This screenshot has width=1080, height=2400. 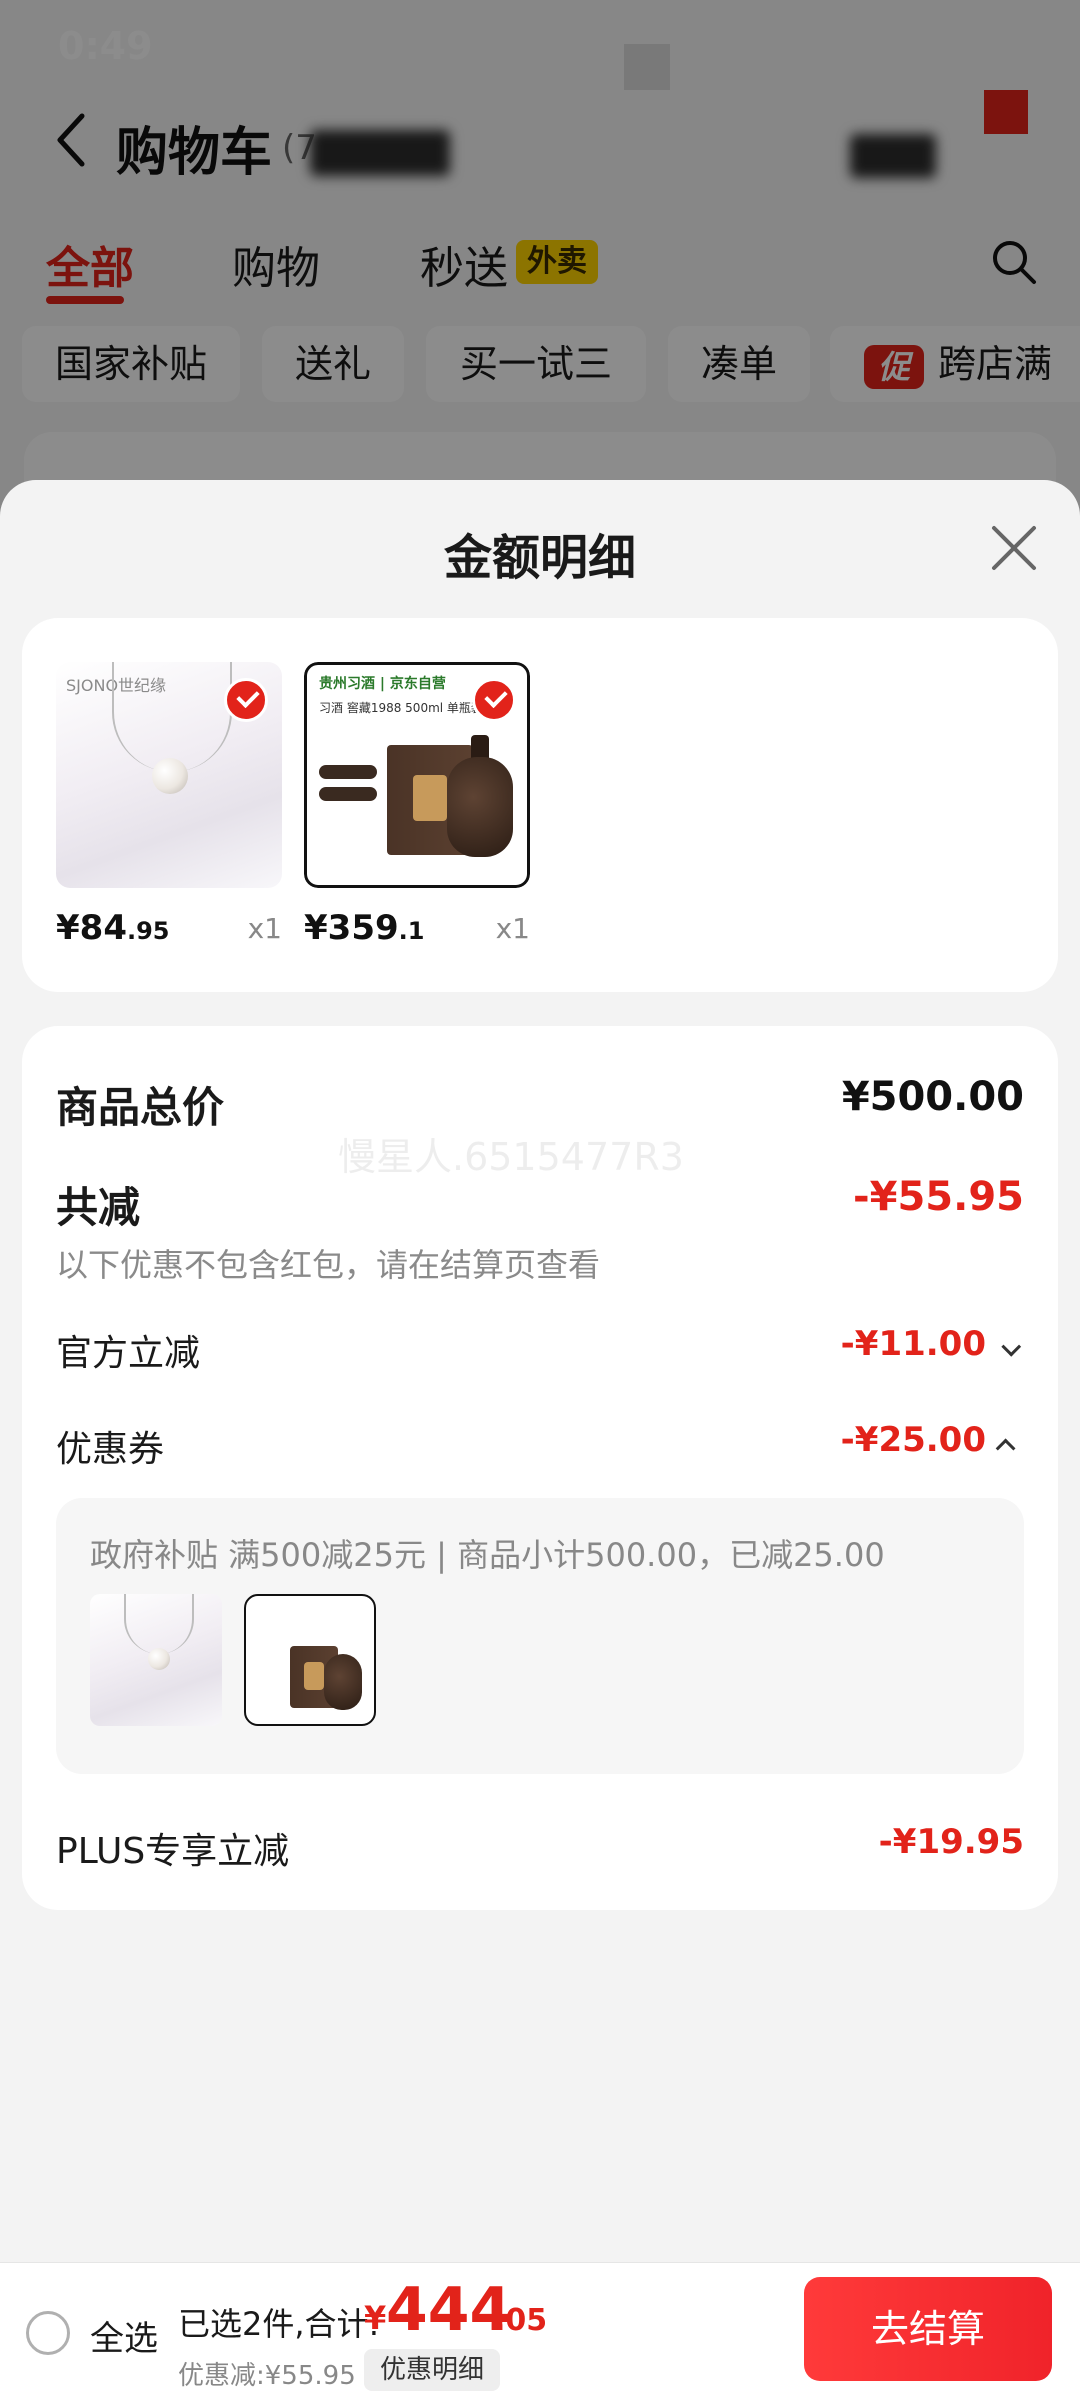 What do you see at coordinates (913, 1440) in the screenshot?
I see `coupon-value: -¥25.00` at bounding box center [913, 1440].